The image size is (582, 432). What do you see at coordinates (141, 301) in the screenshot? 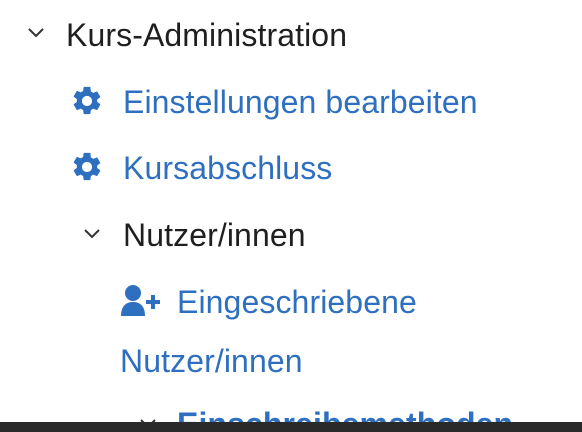
I see `user-plus-icon` at bounding box center [141, 301].